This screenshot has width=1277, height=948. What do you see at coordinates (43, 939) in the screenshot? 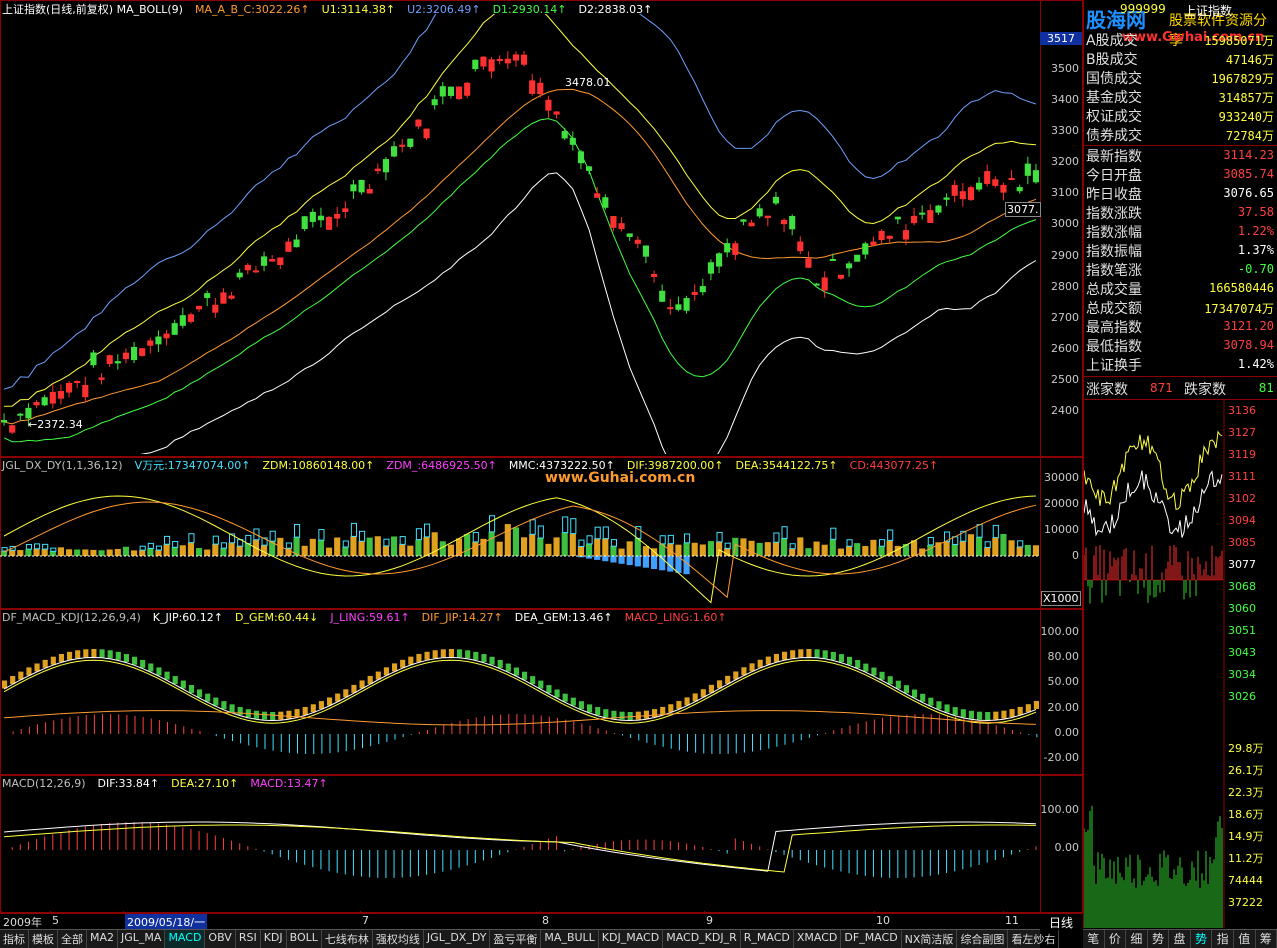
I see `tab-1: 模板` at bounding box center [43, 939].